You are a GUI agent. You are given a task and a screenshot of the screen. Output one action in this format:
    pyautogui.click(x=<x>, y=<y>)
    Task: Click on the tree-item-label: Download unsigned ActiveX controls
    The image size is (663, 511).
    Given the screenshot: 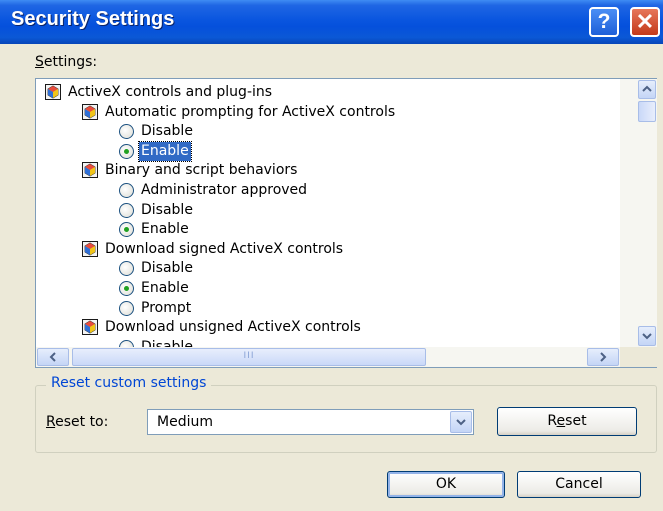 What is the action you would take?
    pyautogui.click(x=233, y=327)
    